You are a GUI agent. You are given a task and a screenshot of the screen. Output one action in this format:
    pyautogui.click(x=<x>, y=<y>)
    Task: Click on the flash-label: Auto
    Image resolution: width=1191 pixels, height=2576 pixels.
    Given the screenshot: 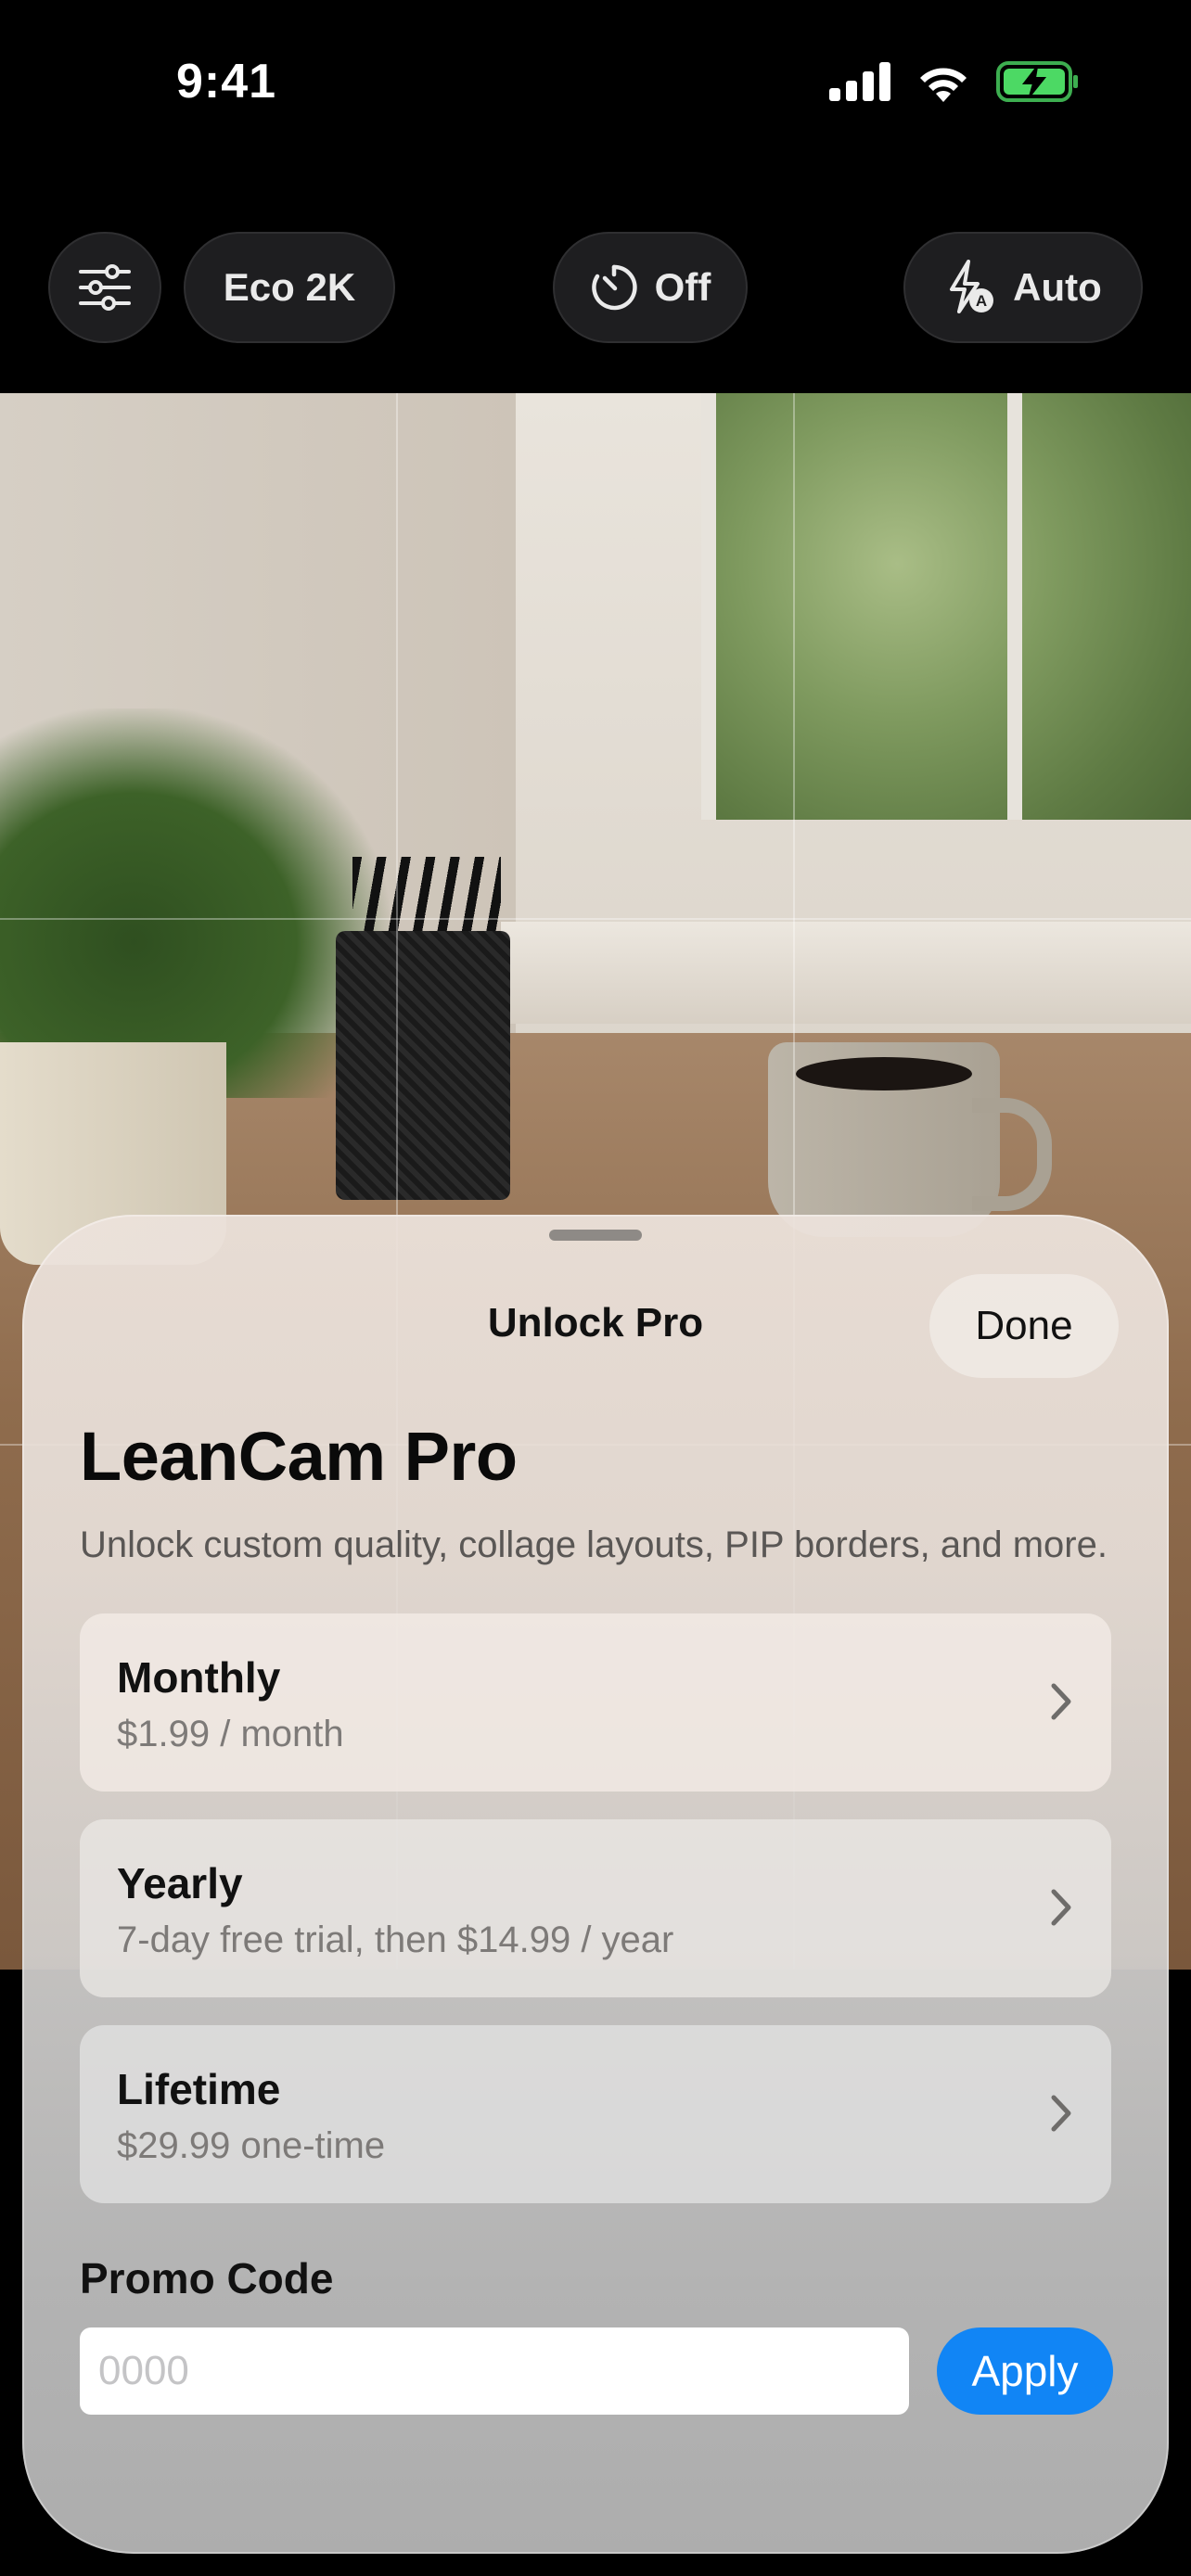 What is the action you would take?
    pyautogui.click(x=1058, y=287)
    